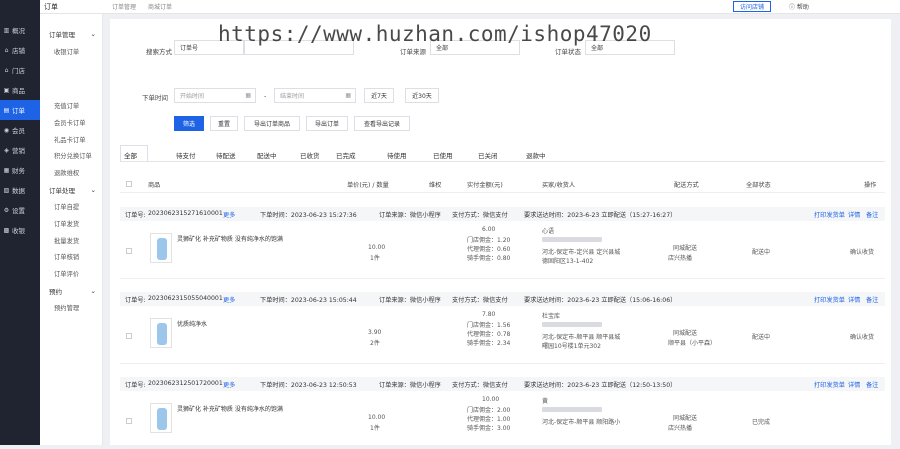 The height and width of the screenshot is (449, 900). What do you see at coordinates (160, 6) in the screenshot?
I see `breadcrumb-mall-orders: 商城订单` at bounding box center [160, 6].